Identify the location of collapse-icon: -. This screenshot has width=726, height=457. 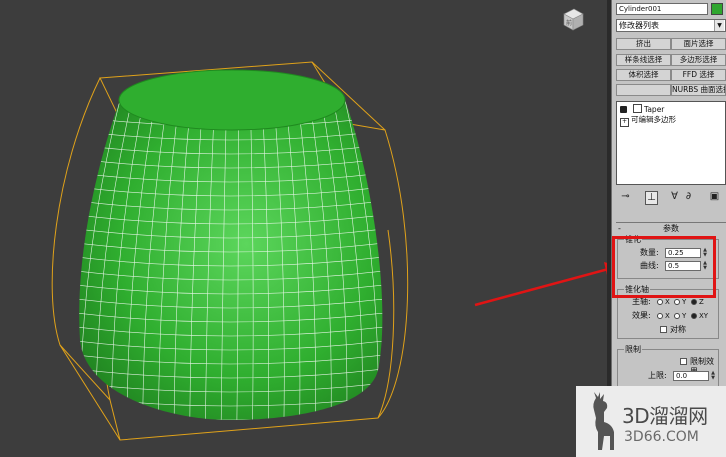
(619, 228).